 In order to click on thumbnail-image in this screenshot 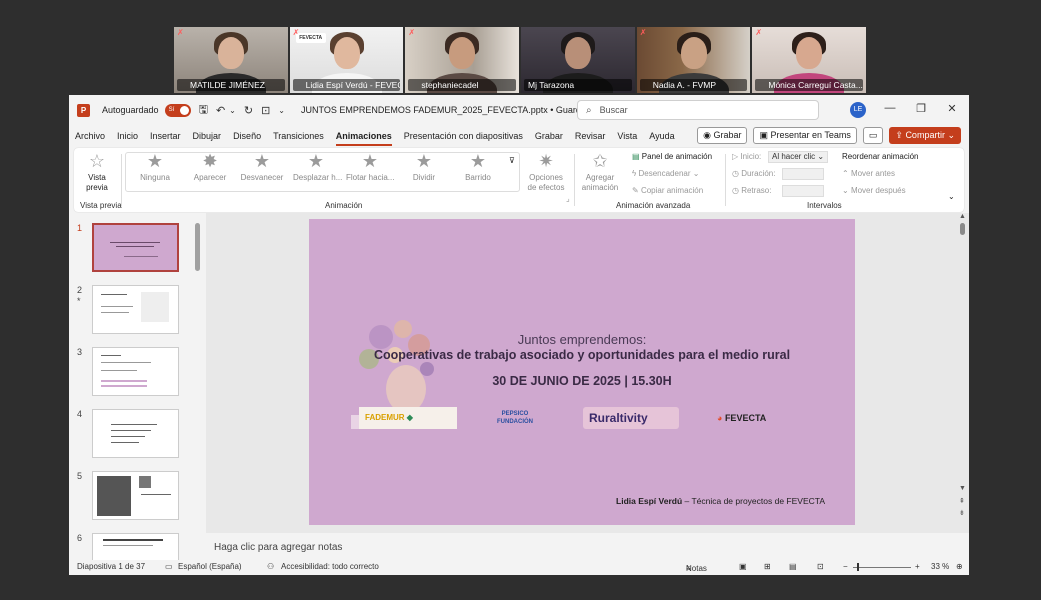, I will do `click(135, 433)`.